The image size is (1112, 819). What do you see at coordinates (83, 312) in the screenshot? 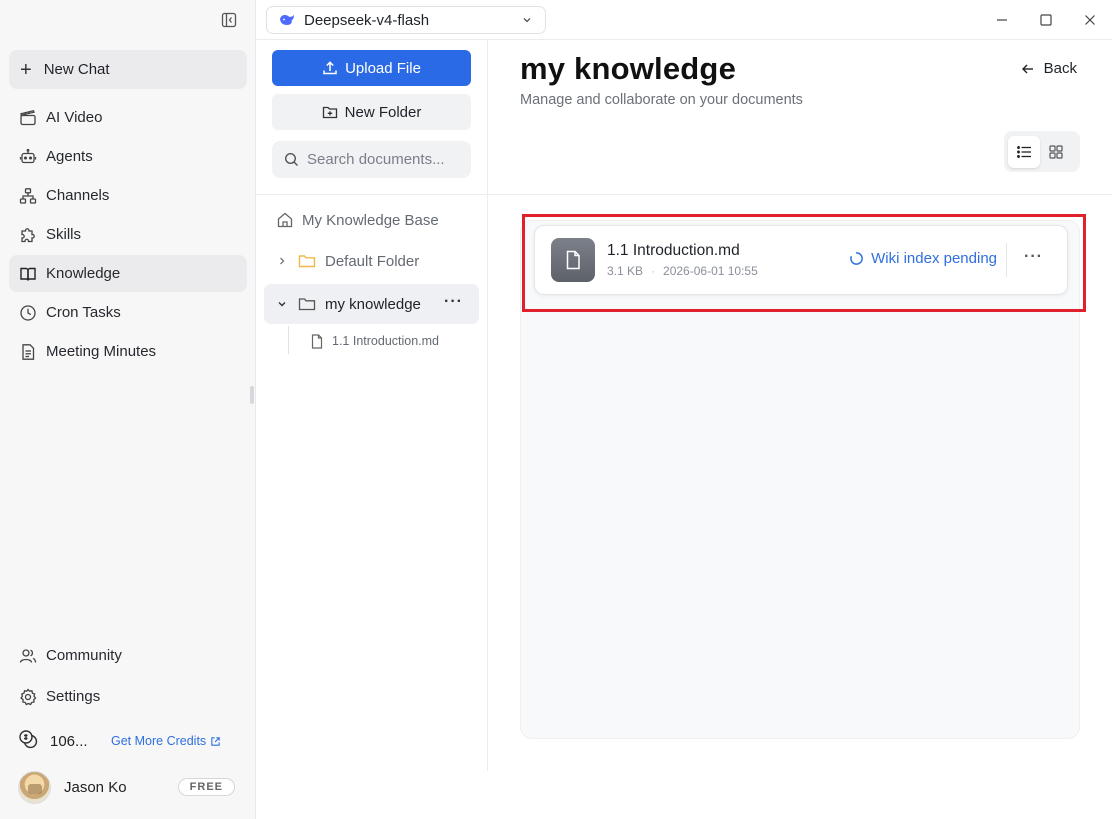
I see `sidebar-item-label: Cron Tasks` at bounding box center [83, 312].